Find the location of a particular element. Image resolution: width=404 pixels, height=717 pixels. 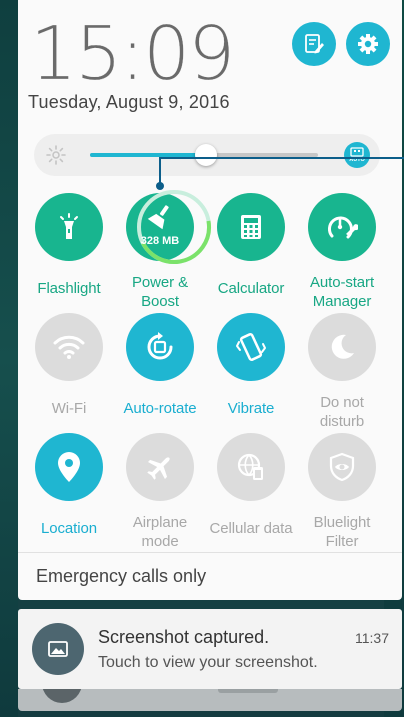

tile-wifi: Wi-Fi is located at coordinates (69, 368).